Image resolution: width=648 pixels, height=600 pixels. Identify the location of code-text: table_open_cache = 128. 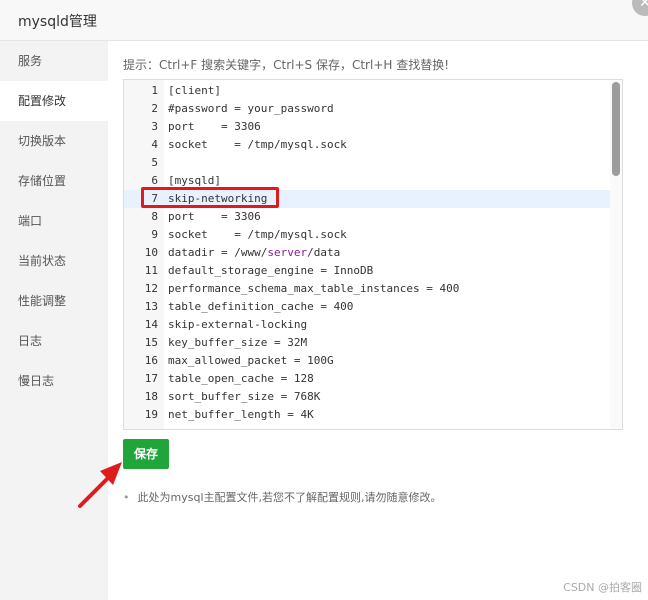
(241, 379).